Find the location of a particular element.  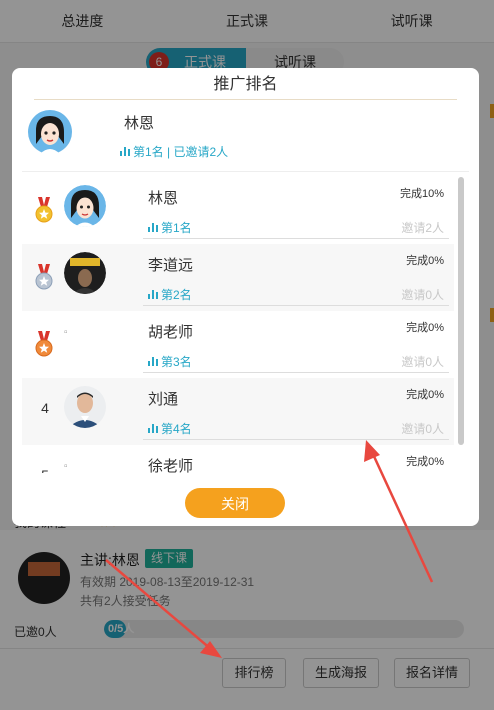

rank-number: 5 is located at coordinates (45, 470).